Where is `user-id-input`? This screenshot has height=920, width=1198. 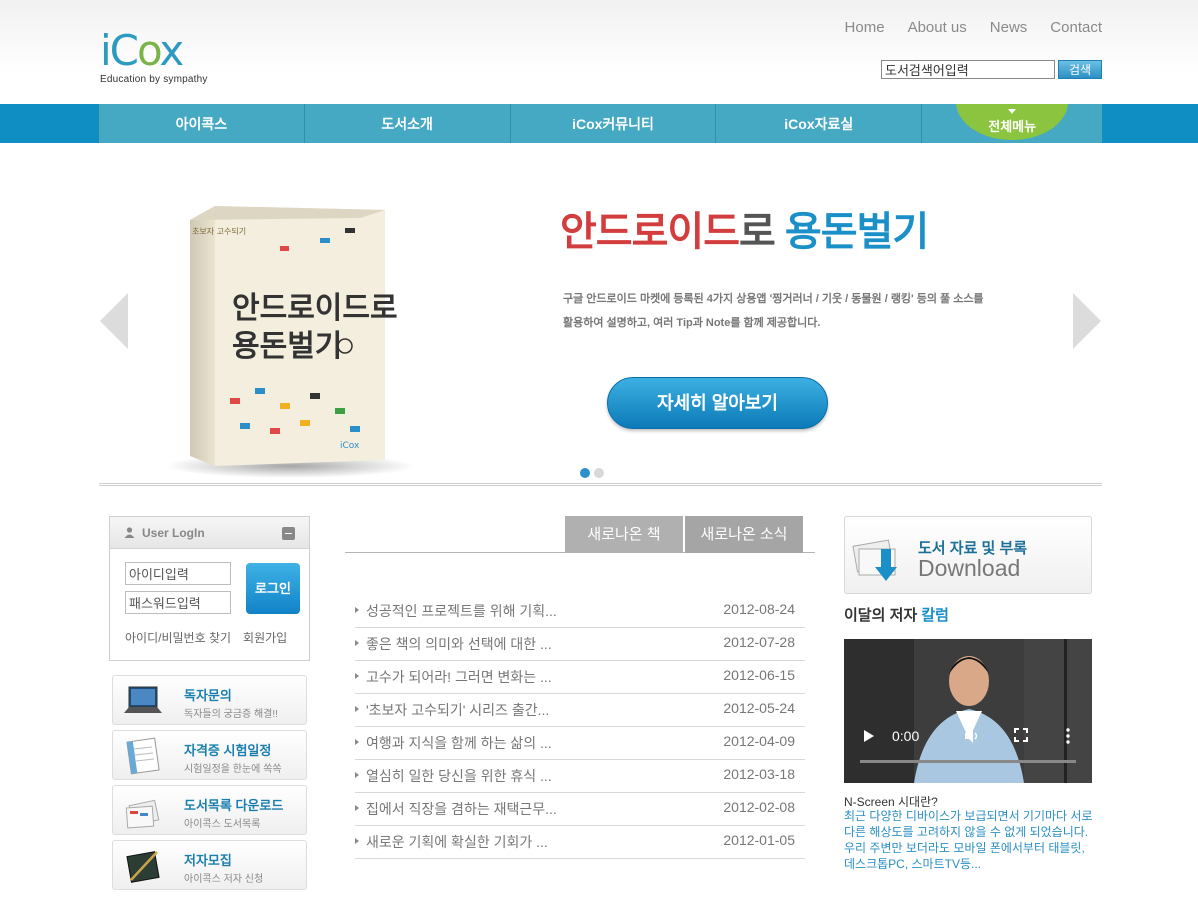
user-id-input is located at coordinates (178, 573).